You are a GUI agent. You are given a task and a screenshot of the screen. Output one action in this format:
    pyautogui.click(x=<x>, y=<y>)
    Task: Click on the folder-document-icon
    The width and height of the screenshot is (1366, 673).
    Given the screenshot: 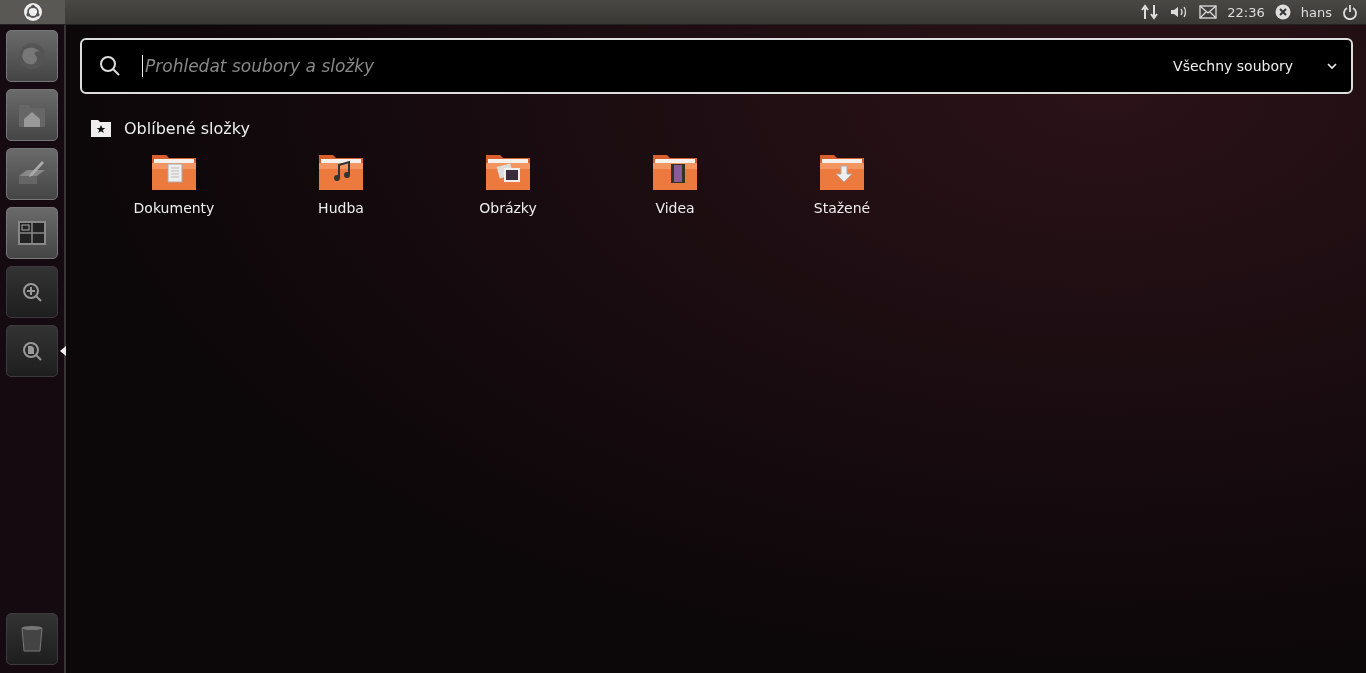 What is the action you would take?
    pyautogui.click(x=174, y=172)
    